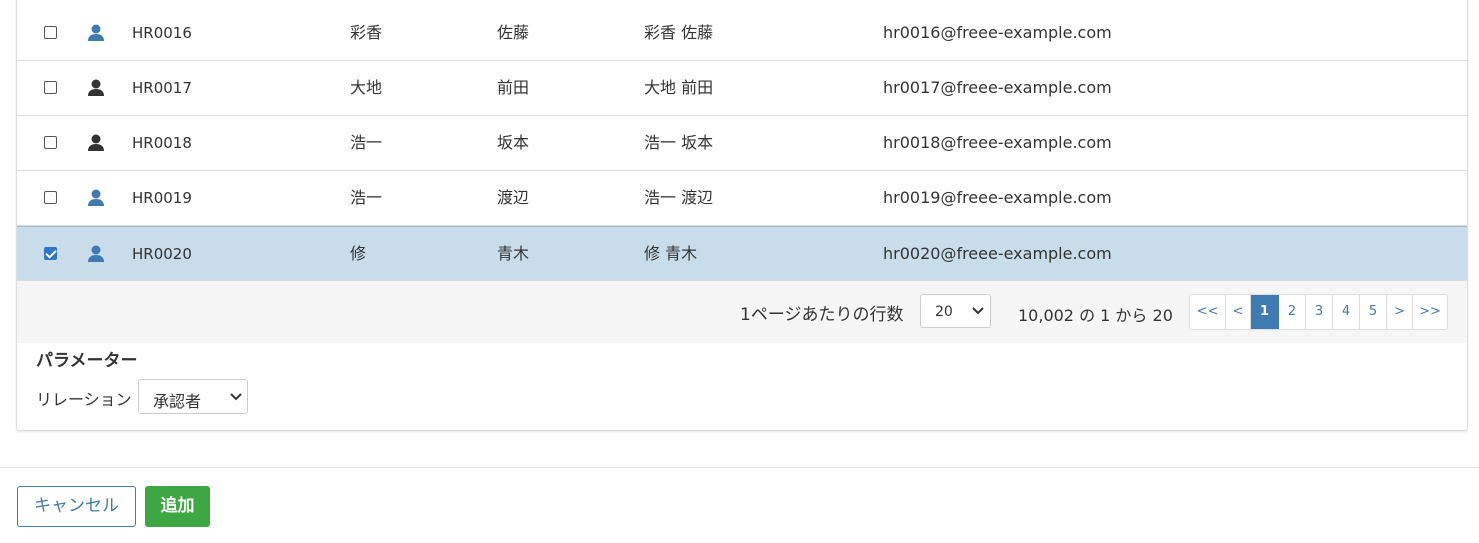 Image resolution: width=1479 pixels, height=543 pixels. Describe the element at coordinates (162, 88) in the screenshot. I see `employee-id-cell: HR0017` at that location.